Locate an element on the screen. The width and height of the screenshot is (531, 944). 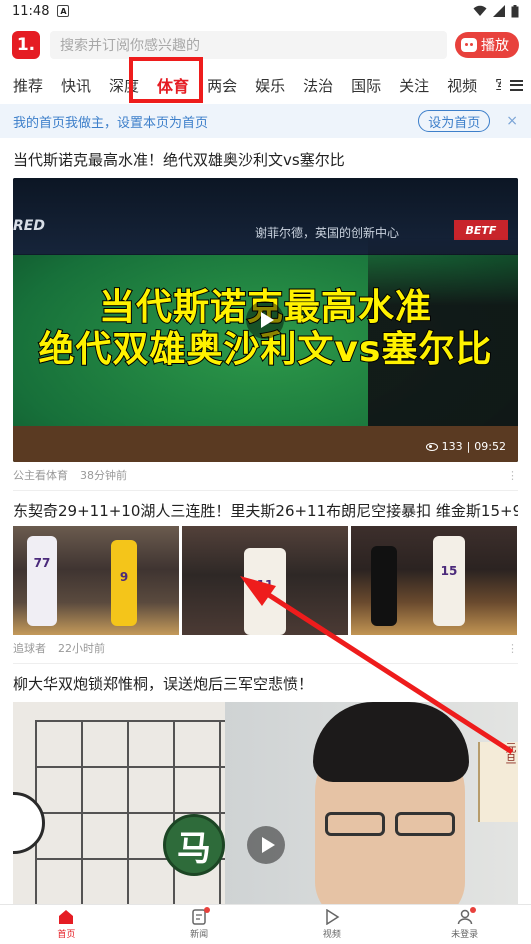
video-stats: 133 | 09:52 is located at coordinates (465, 446).